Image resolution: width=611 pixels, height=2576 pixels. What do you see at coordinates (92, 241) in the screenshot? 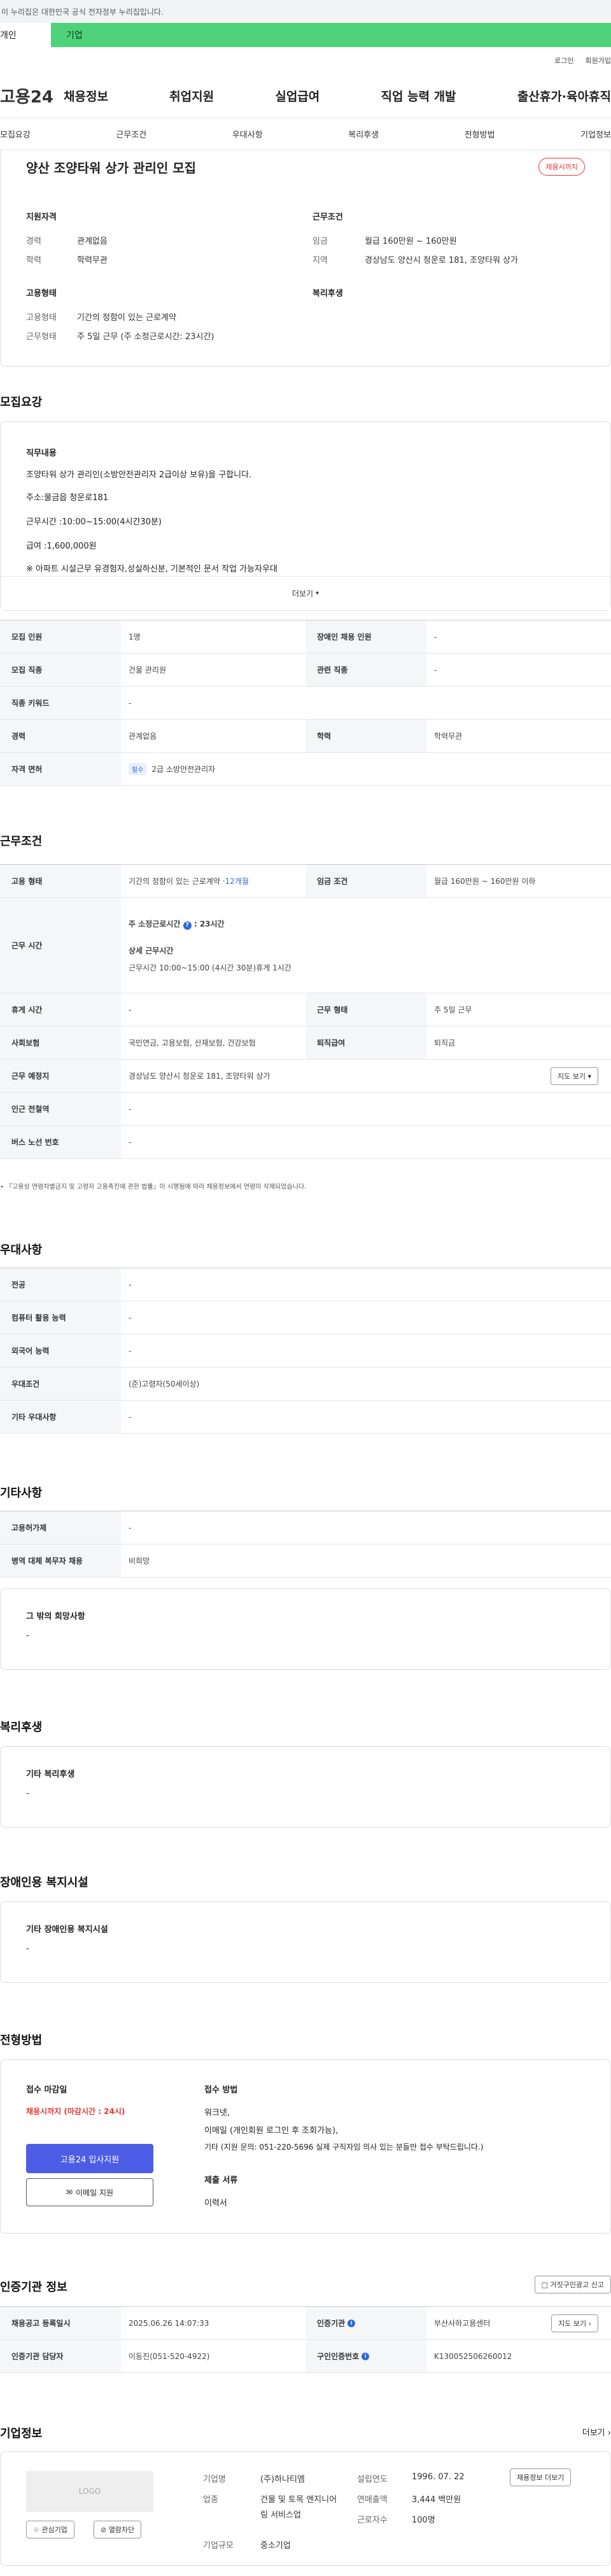
I see `career-value: 관계없음` at bounding box center [92, 241].